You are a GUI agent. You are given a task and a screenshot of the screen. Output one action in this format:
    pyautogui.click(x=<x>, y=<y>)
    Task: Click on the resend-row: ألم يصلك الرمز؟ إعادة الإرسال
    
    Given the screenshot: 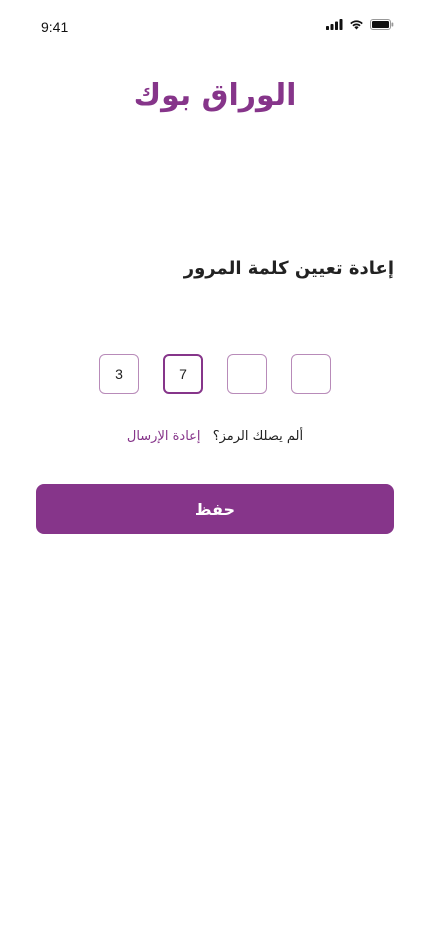 What is the action you would take?
    pyautogui.click(x=215, y=436)
    